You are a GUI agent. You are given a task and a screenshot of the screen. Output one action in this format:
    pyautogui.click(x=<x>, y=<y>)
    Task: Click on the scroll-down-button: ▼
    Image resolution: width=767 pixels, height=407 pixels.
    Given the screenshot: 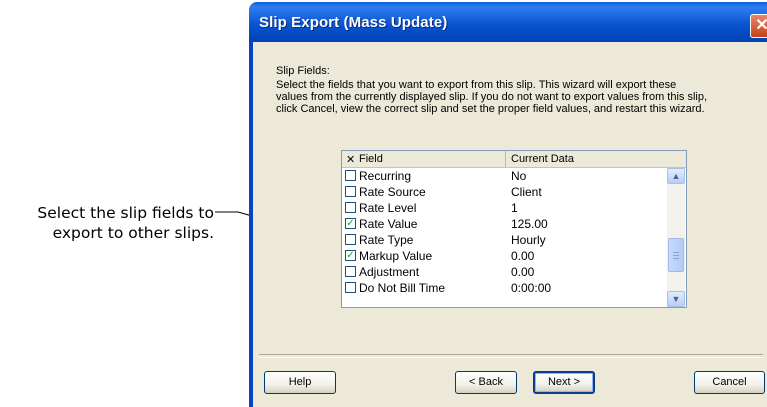 What is the action you would take?
    pyautogui.click(x=676, y=299)
    